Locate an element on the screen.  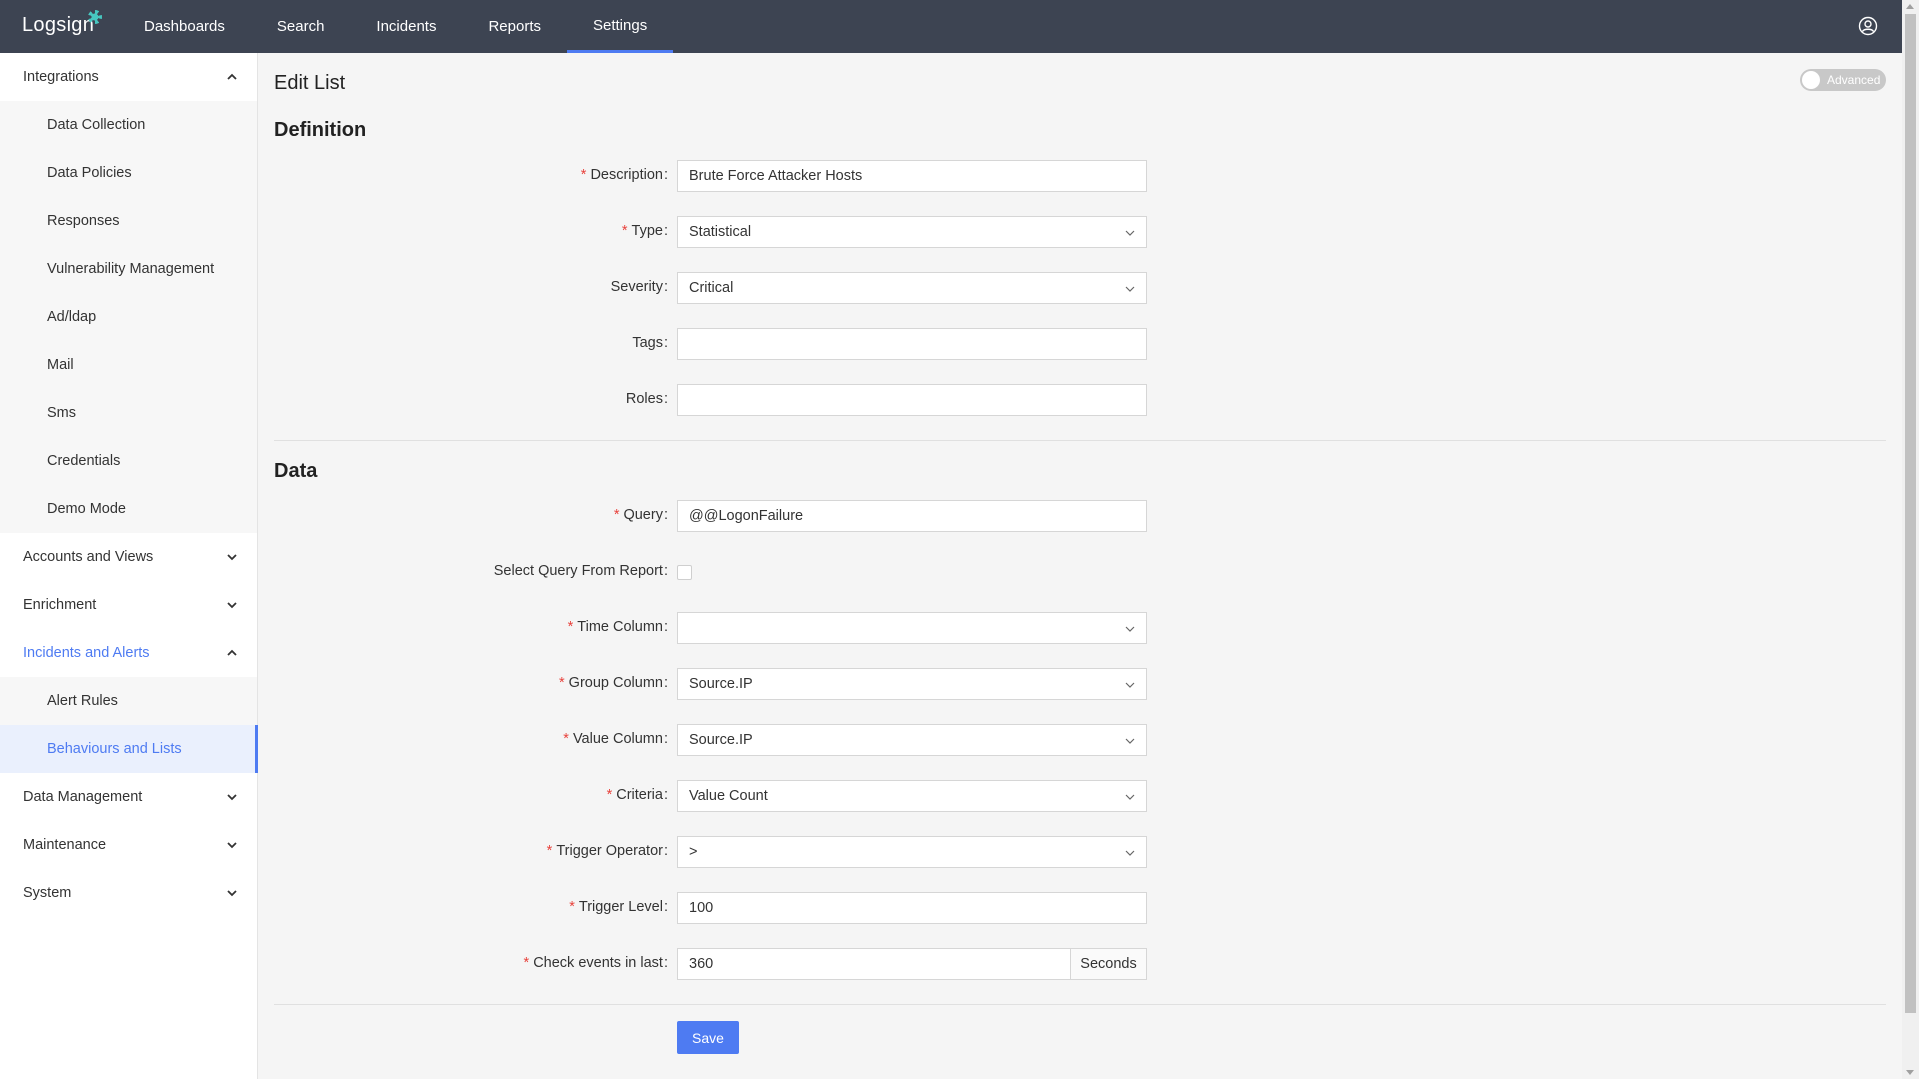
sidebar-submenu-incidents: Alert Rules Behaviours and Lists is located at coordinates (129, 725).